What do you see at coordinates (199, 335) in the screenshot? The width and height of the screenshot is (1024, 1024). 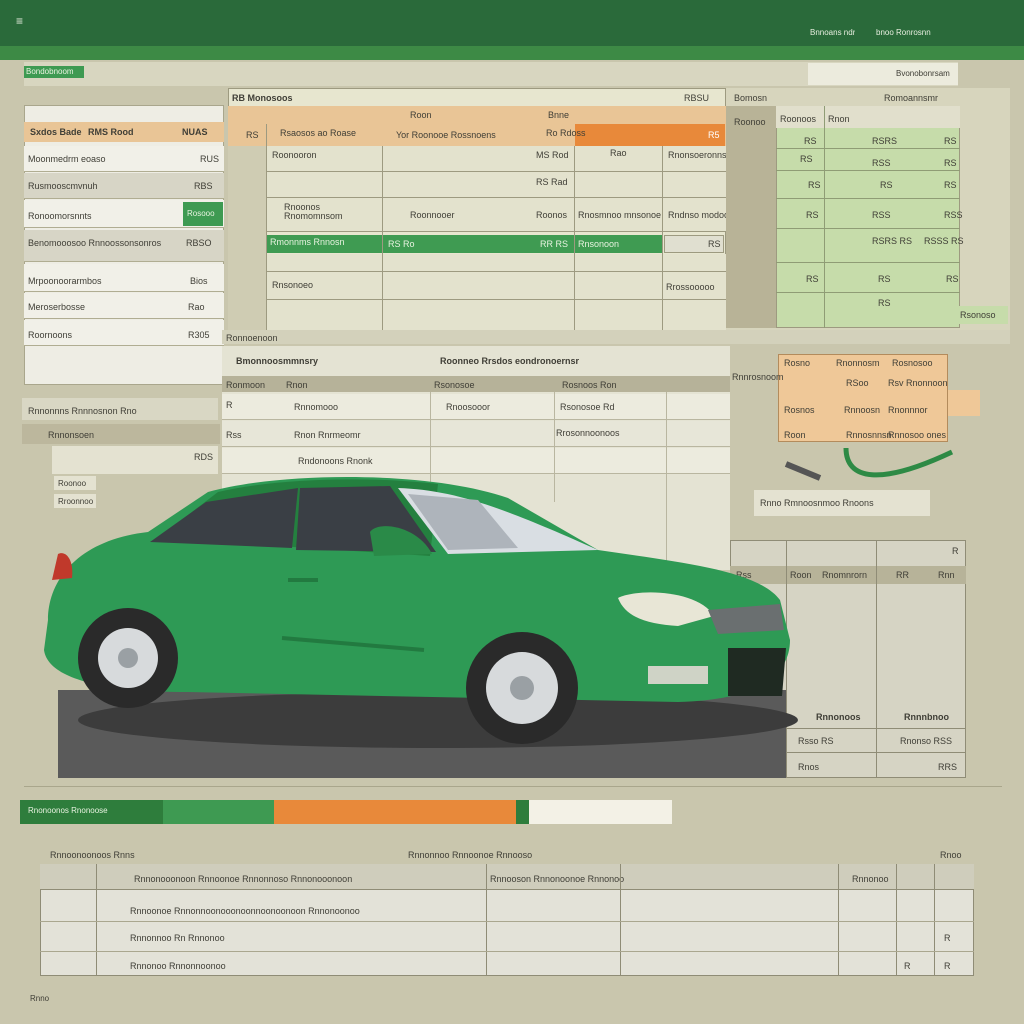 I see `list-item-value: R305` at bounding box center [199, 335].